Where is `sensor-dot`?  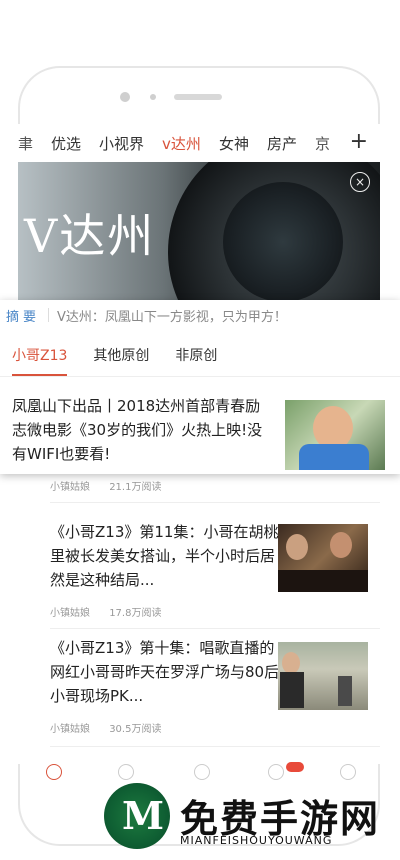
sensor-dot is located at coordinates (153, 97).